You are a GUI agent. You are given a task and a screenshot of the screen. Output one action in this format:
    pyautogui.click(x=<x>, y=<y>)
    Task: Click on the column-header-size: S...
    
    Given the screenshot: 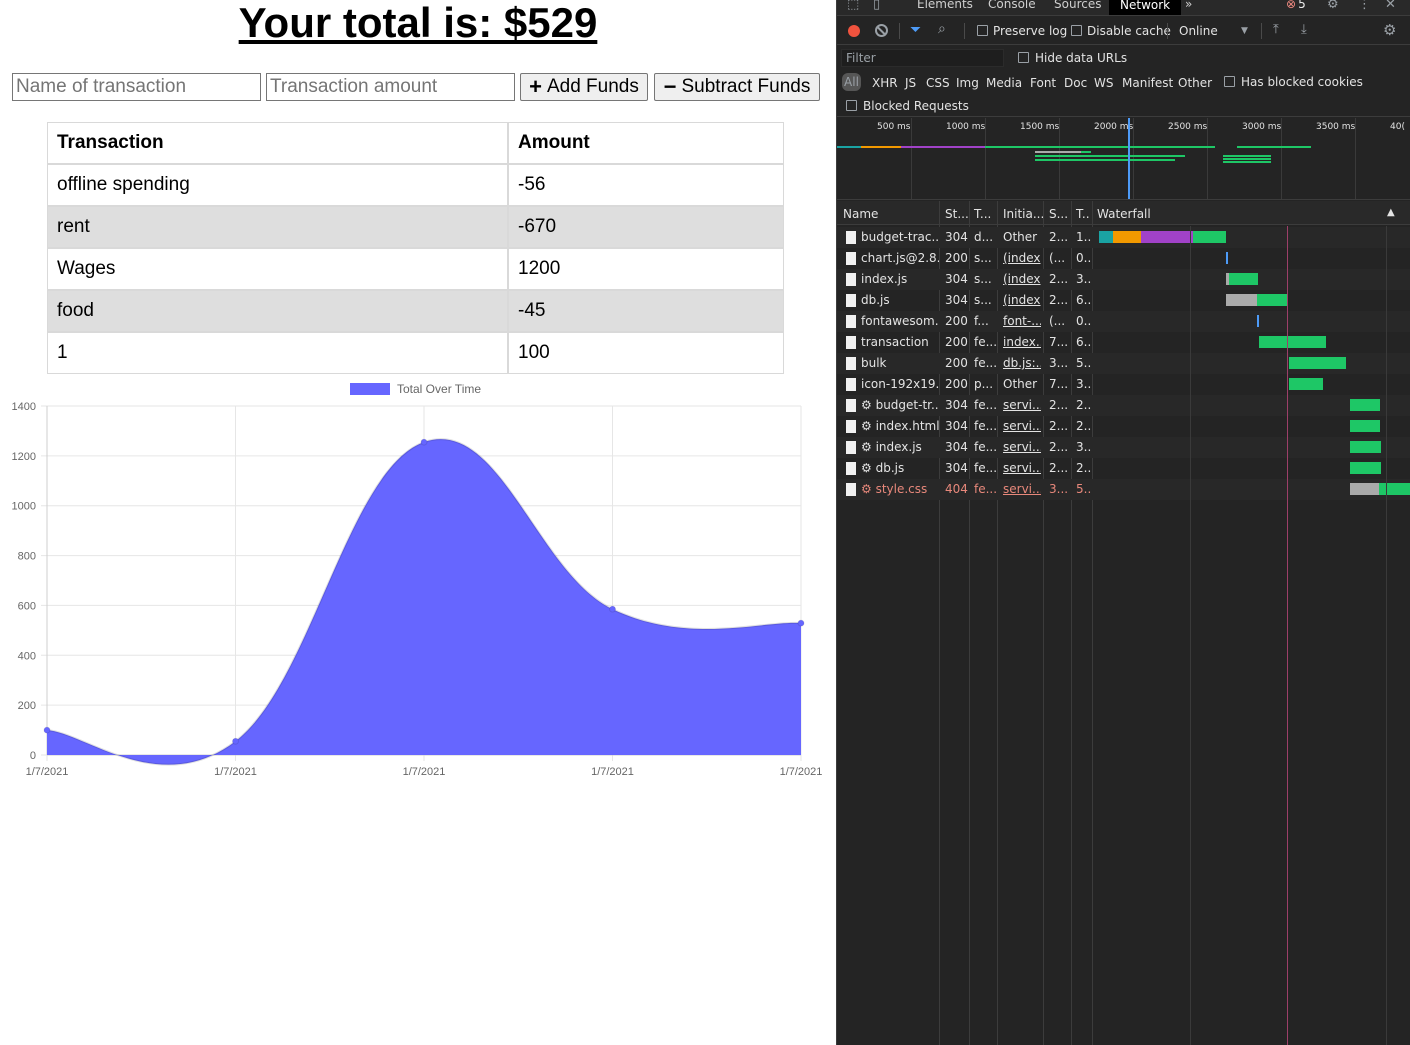 What is the action you would take?
    pyautogui.click(x=1058, y=214)
    